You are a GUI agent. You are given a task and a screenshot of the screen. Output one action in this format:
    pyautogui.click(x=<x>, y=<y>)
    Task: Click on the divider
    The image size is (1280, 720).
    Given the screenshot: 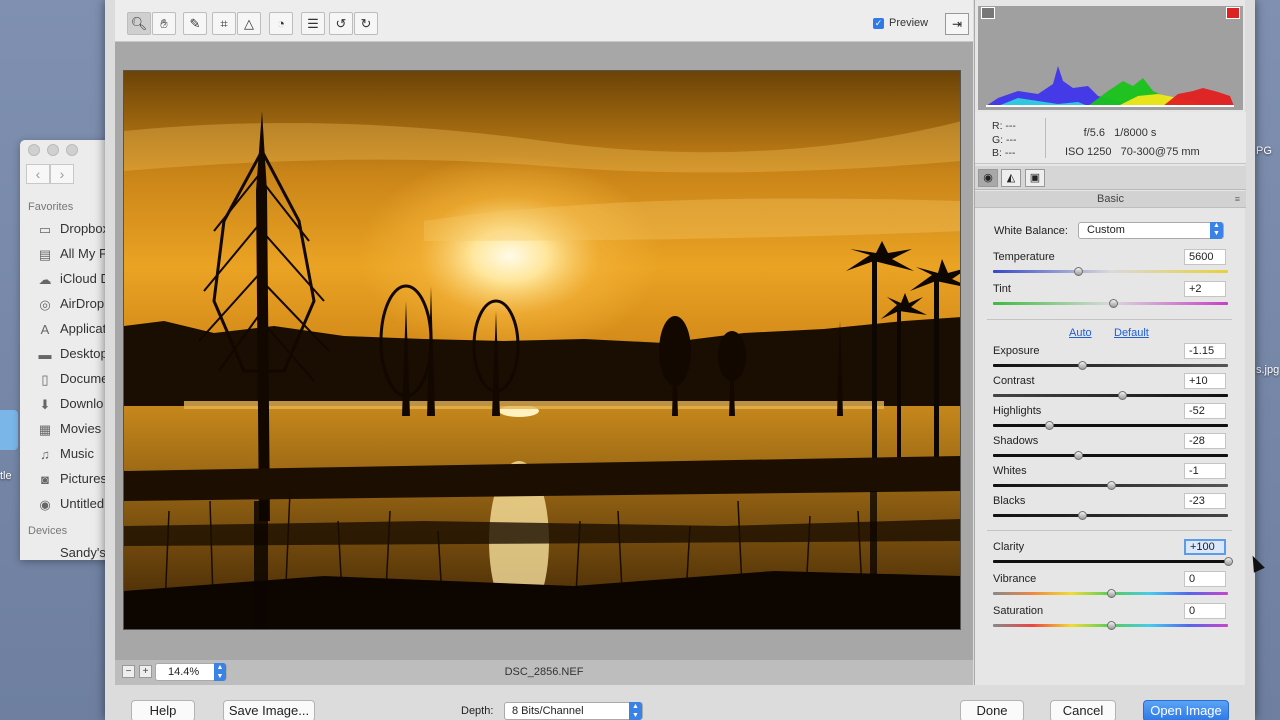 What is the action you would take?
    pyautogui.click(x=1109, y=319)
    